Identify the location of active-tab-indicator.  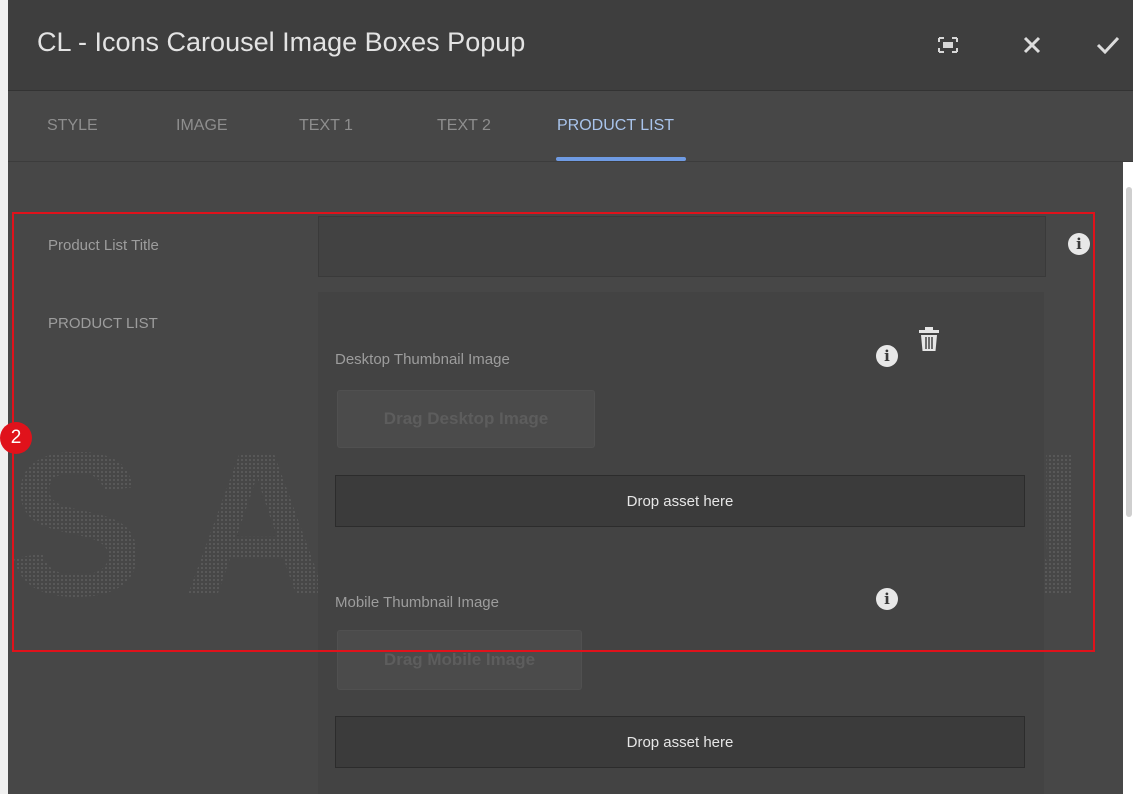
(621, 159).